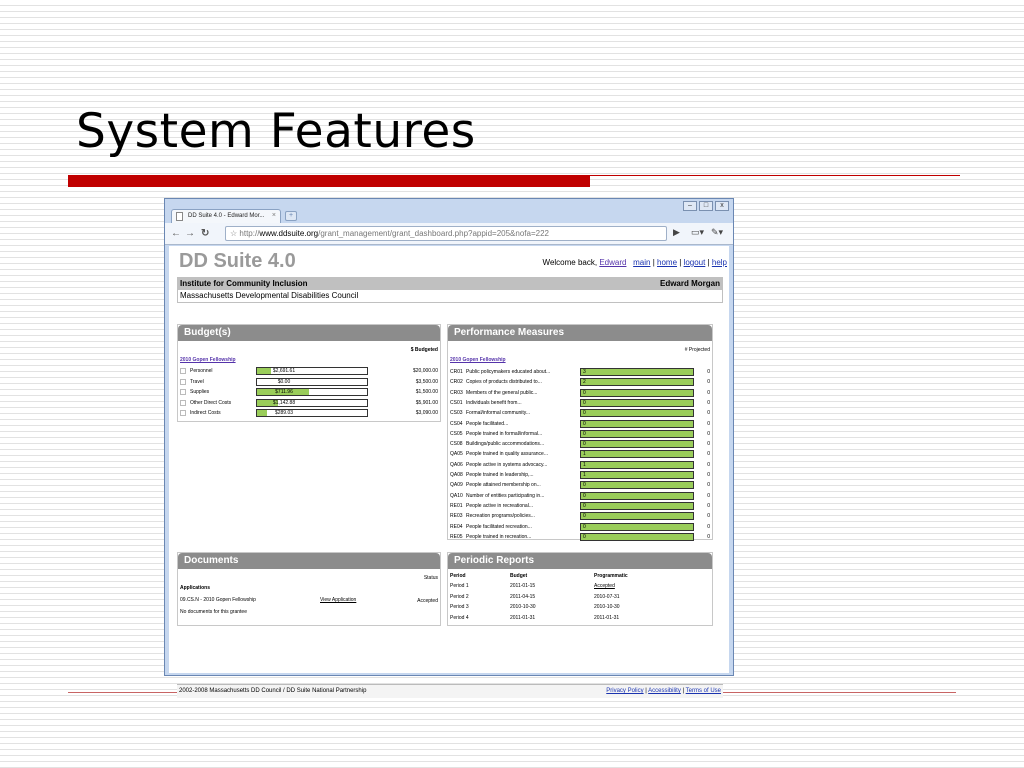 This screenshot has height=768, width=1024. I want to click on close-window-button: x, so click(722, 206).